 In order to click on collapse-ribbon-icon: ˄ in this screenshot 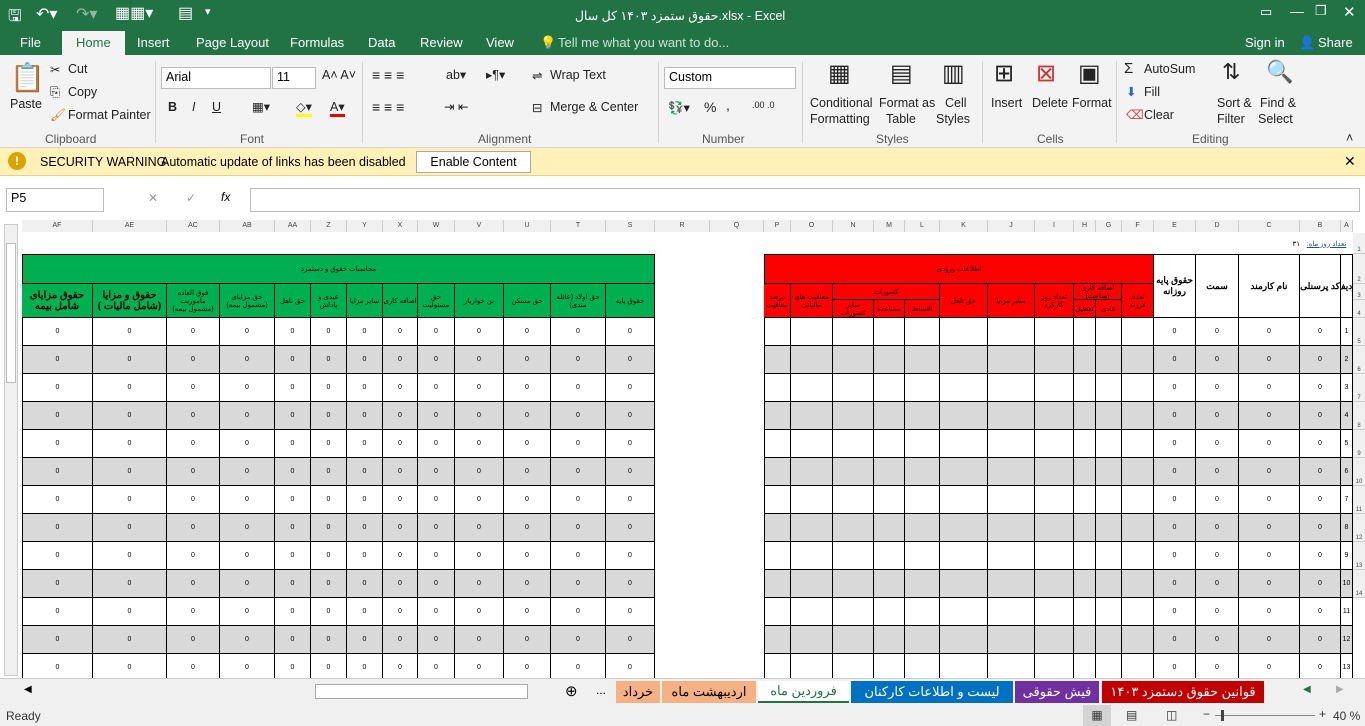, I will do `click(1349, 138)`.